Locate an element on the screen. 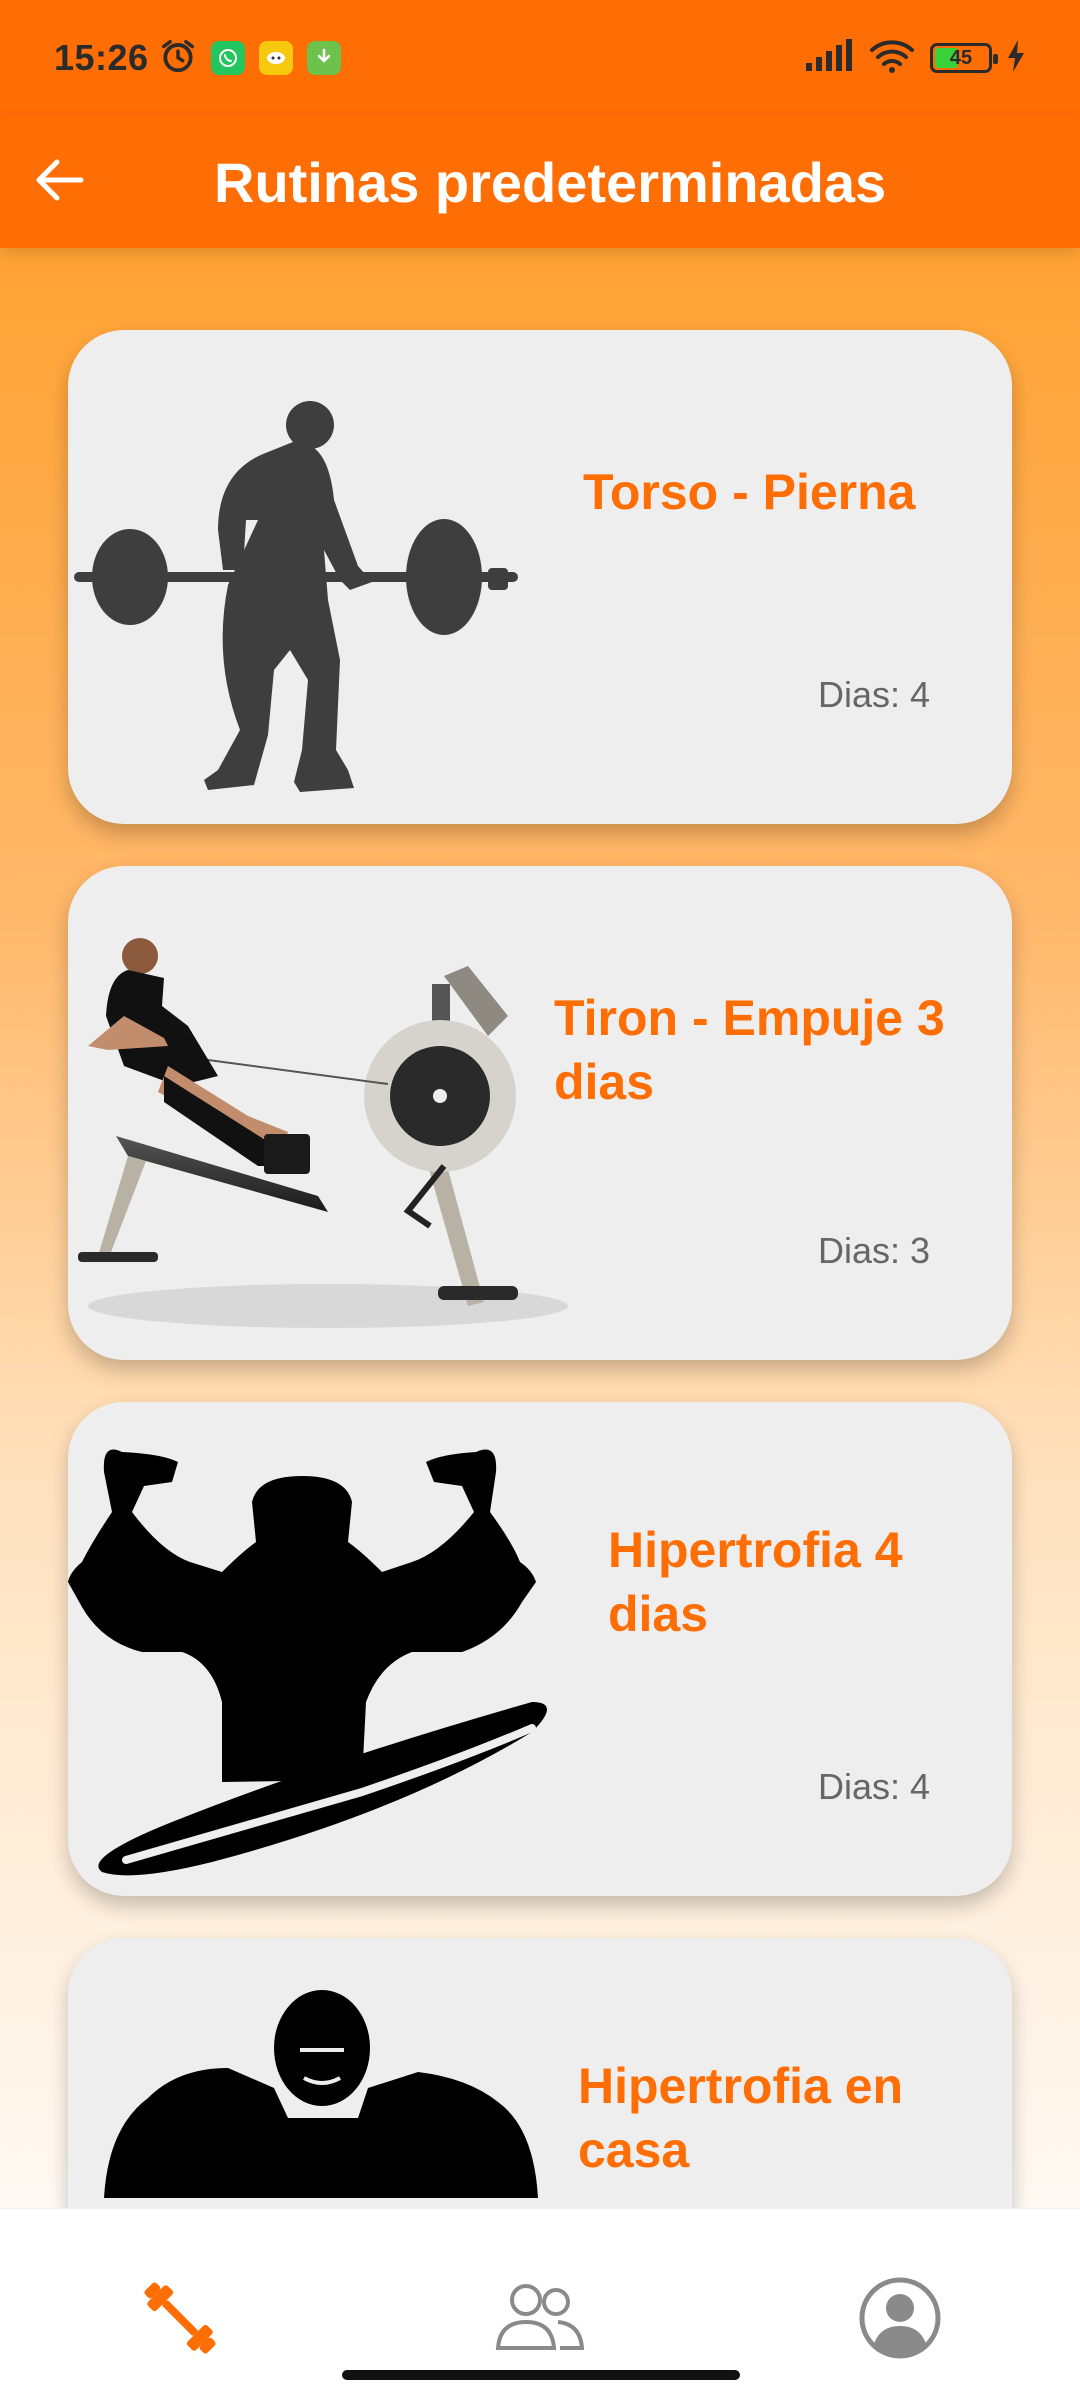 The height and width of the screenshot is (2400, 1080). notification-icons is located at coordinates (250, 58).